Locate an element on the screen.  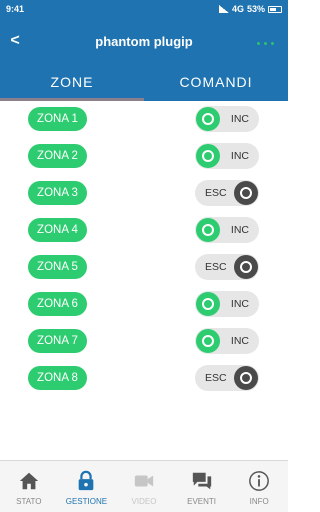
lock-icon is located at coordinates (86, 480).